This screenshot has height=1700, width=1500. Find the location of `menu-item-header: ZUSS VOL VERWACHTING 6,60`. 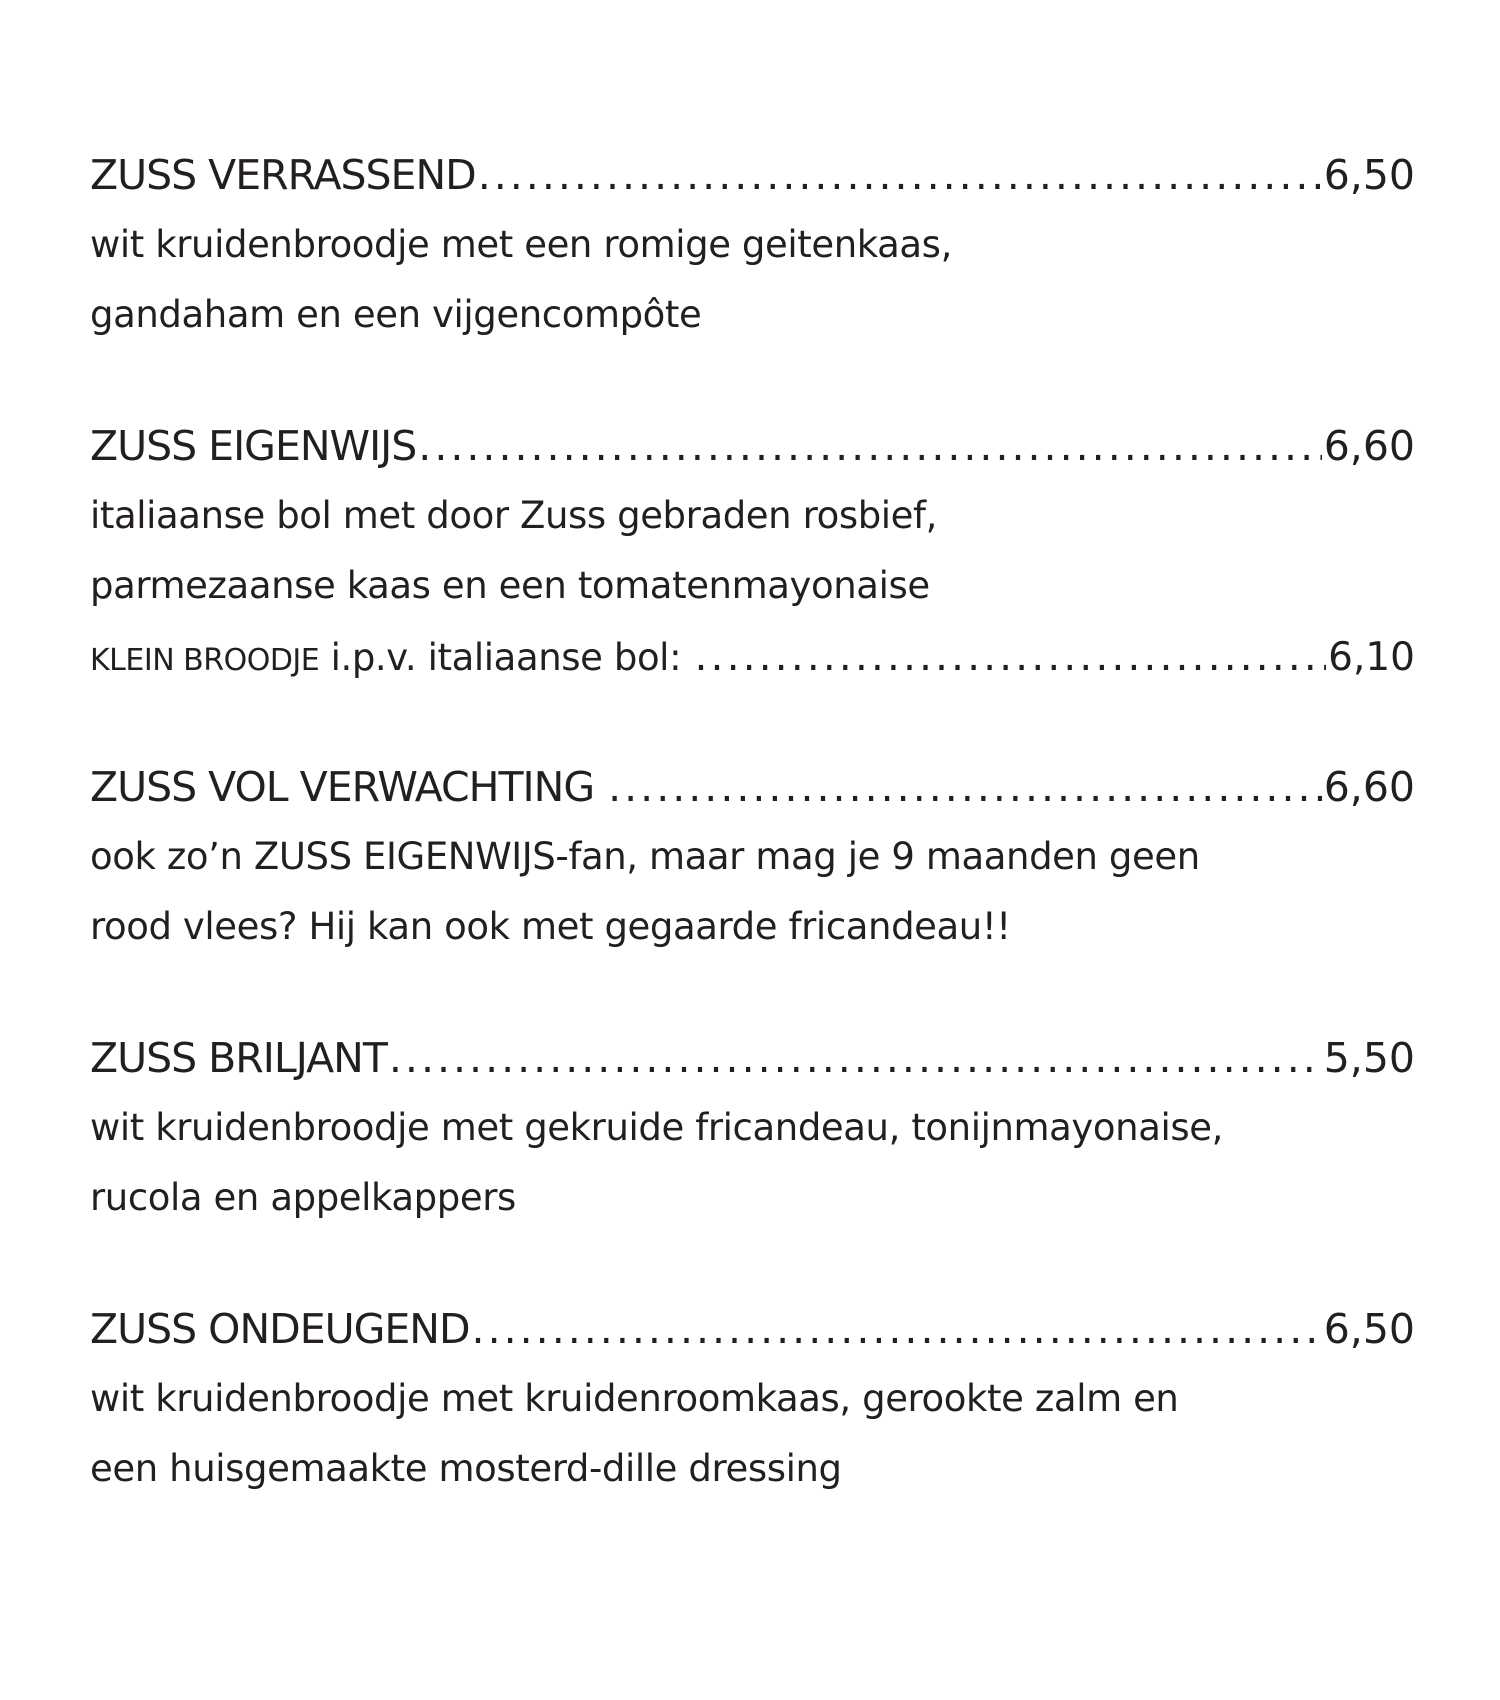

menu-item-header: ZUSS VOL VERWACHTING 6,60 is located at coordinates (752, 787).